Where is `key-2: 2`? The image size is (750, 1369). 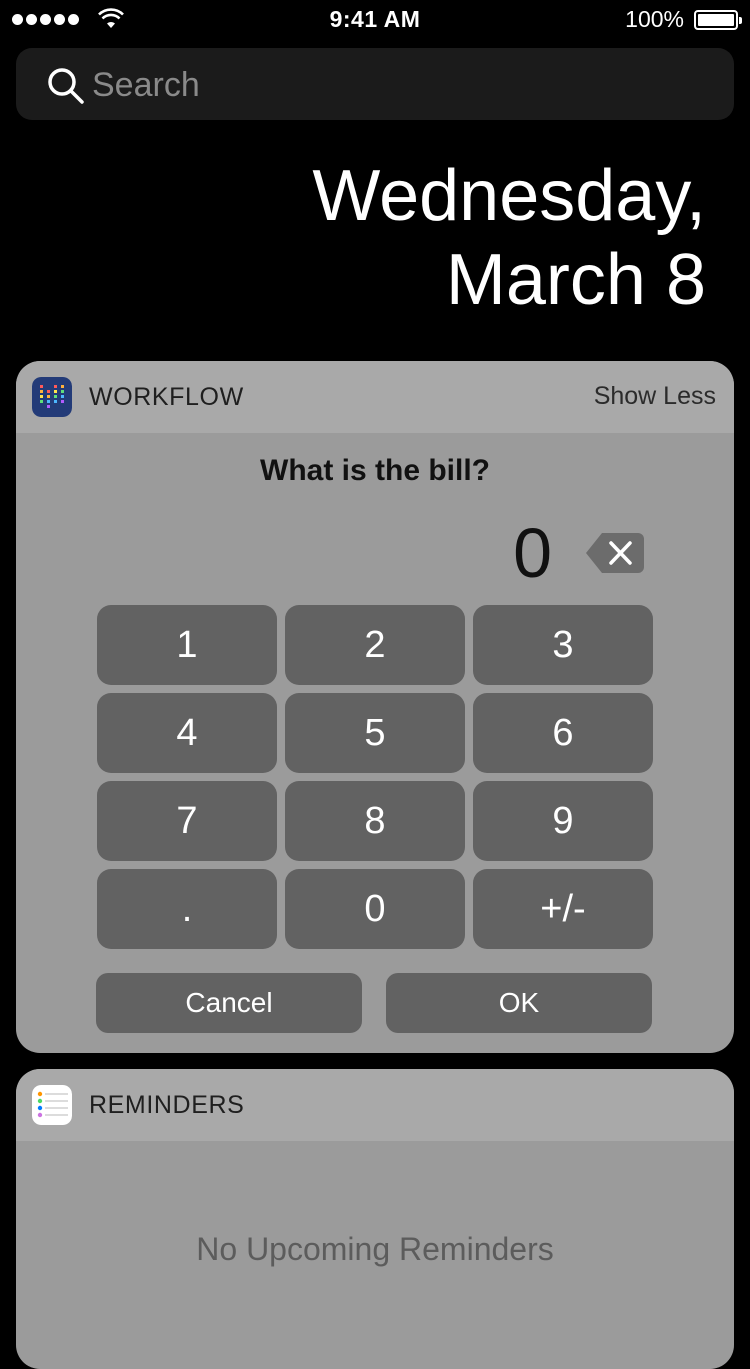
key-2: 2 is located at coordinates (375, 645).